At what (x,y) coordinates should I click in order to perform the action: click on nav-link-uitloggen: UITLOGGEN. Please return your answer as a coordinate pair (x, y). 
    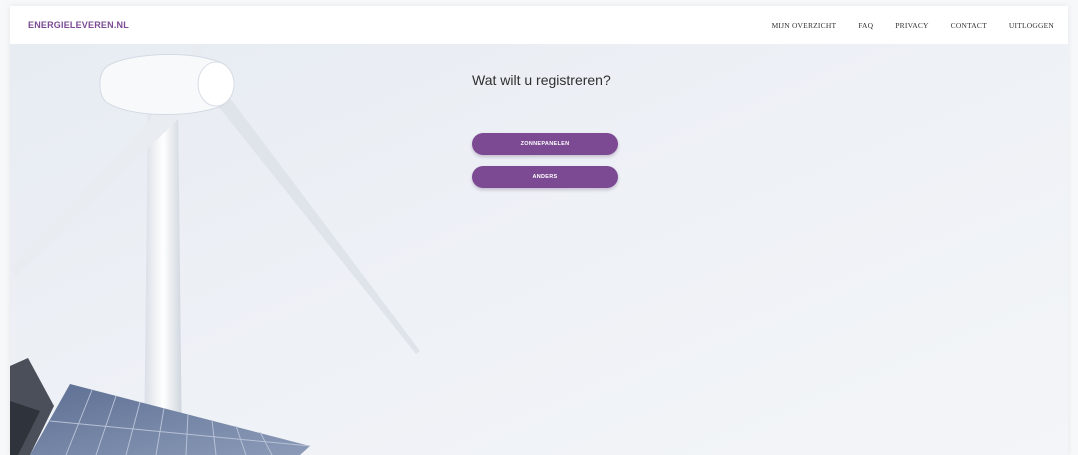
    Looking at the image, I should click on (1031, 25).